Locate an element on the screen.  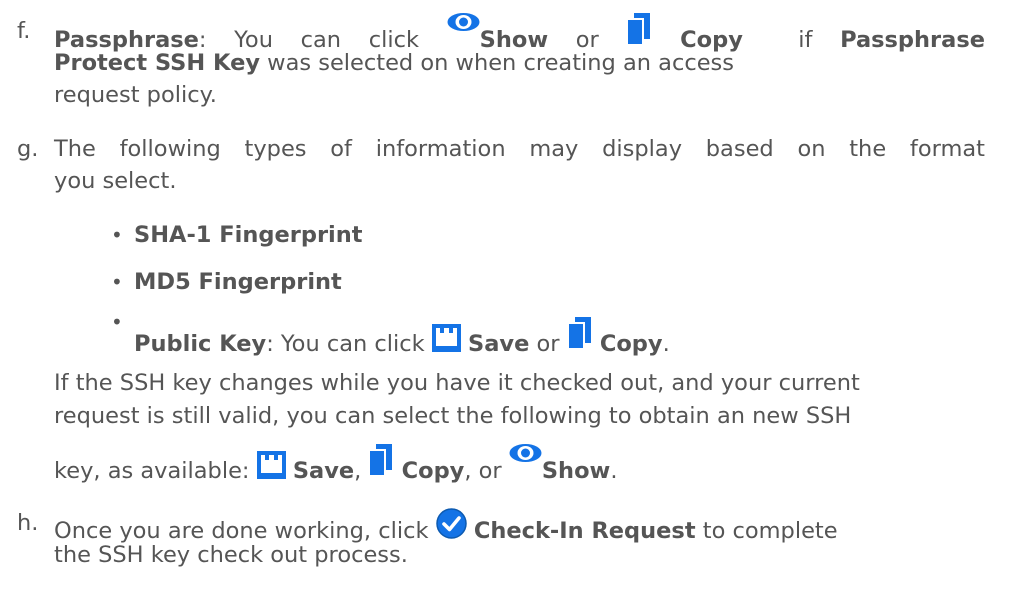
step-f-line-3: request policy. is located at coordinates (135, 95).